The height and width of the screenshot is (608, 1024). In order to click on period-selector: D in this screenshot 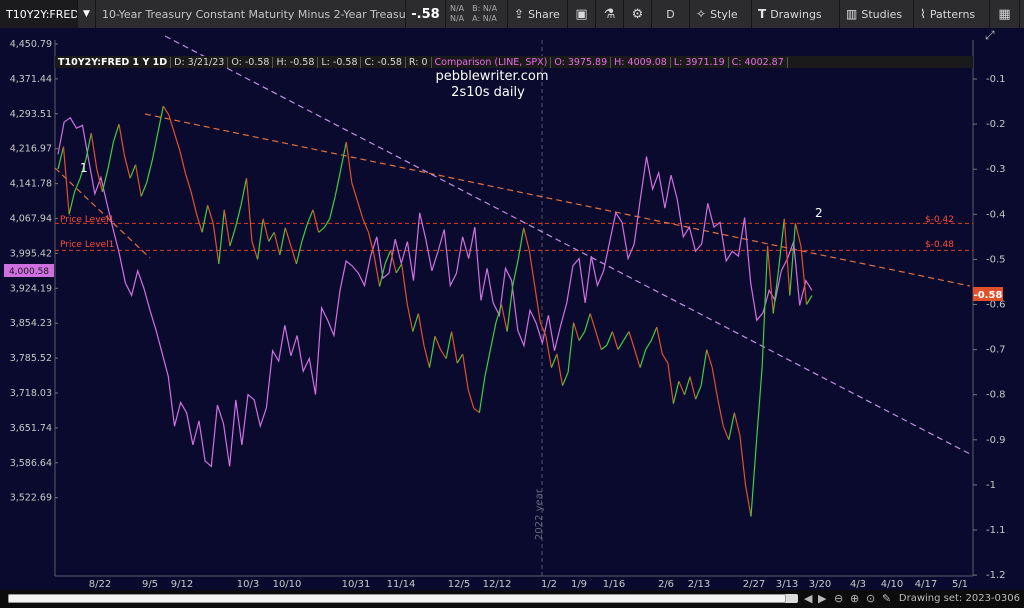, I will do `click(671, 14)`.